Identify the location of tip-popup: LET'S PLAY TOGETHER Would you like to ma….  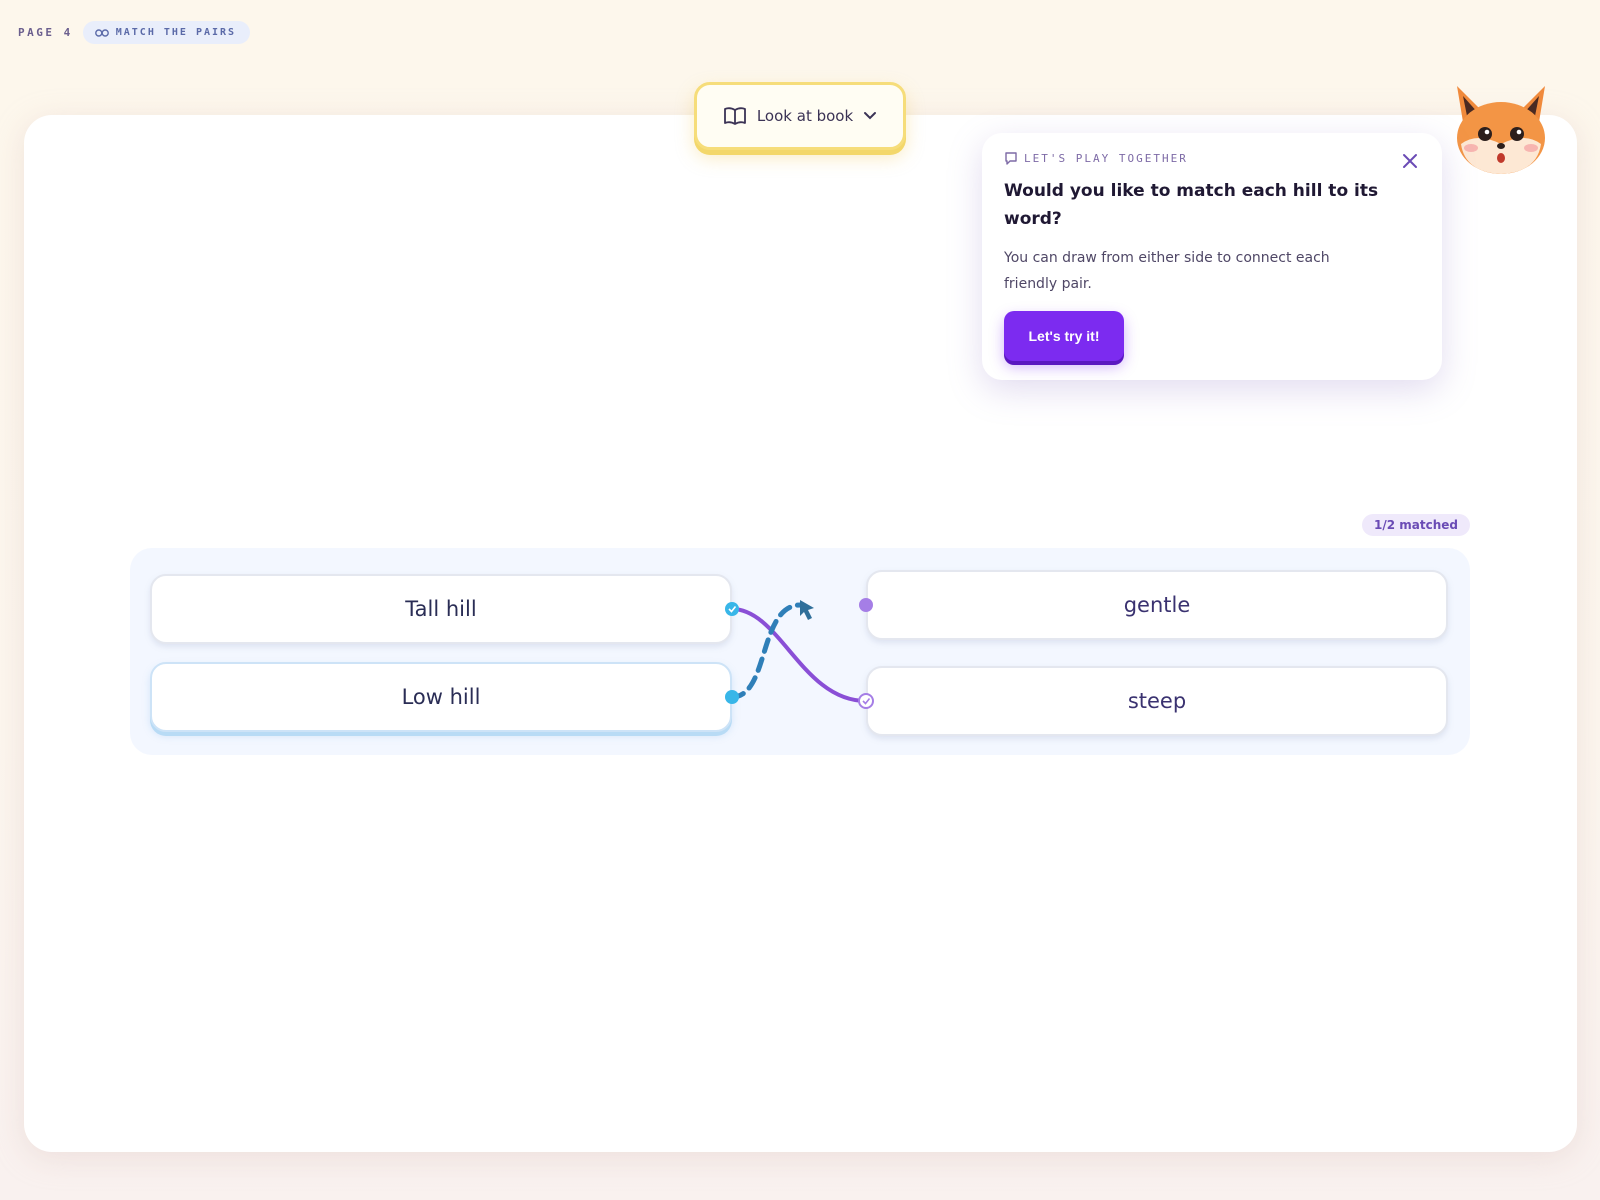
(1212, 256).